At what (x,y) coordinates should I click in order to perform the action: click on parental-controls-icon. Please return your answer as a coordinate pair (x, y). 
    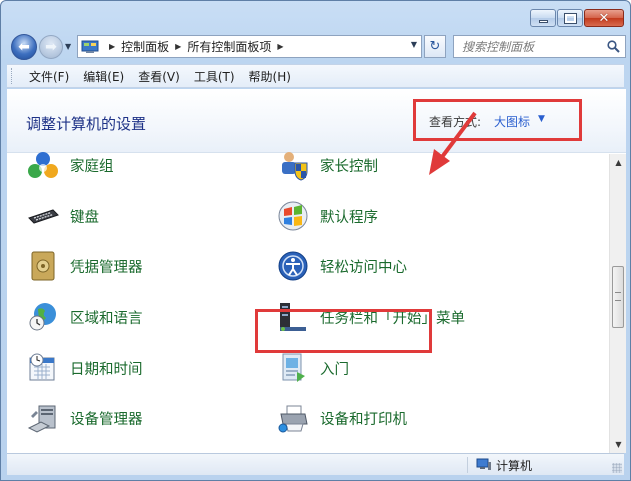
    Looking at the image, I should click on (293, 165).